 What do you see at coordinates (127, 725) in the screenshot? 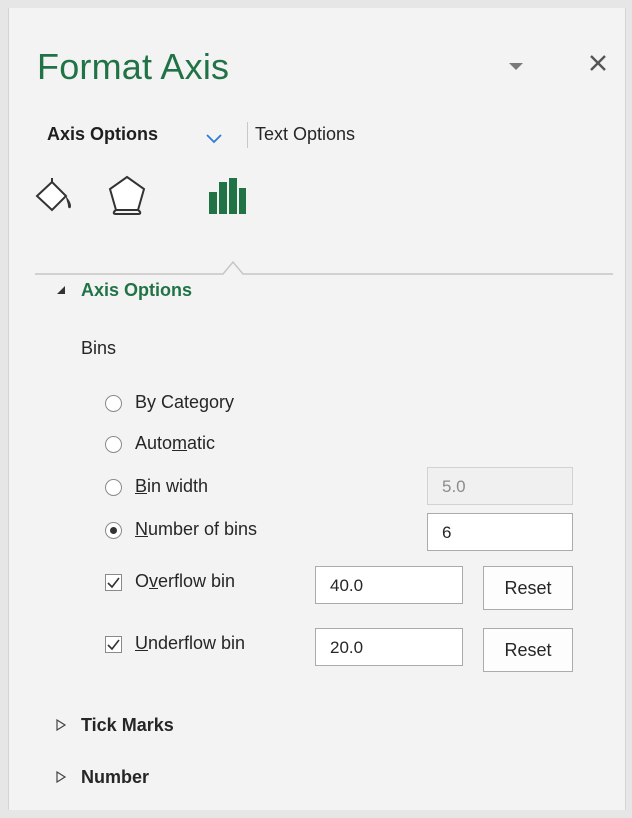
I see `section-tick-marks-header: Tick Marks` at bounding box center [127, 725].